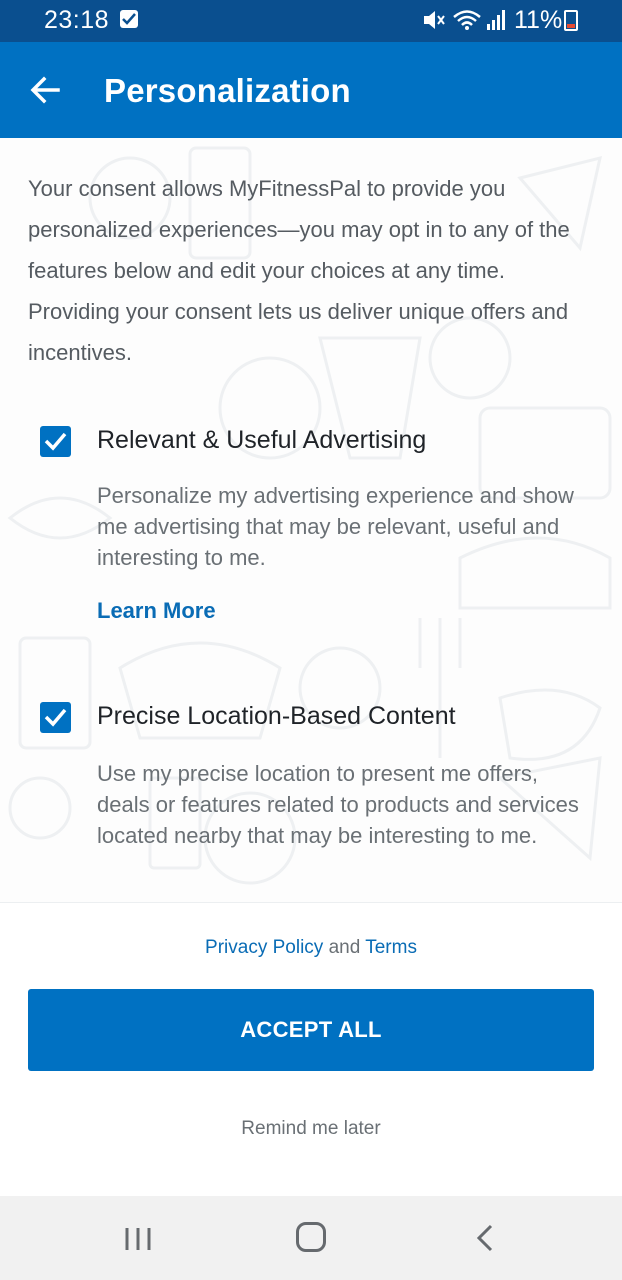 The height and width of the screenshot is (1280, 622). I want to click on battery-percent: 11%, so click(538, 20).